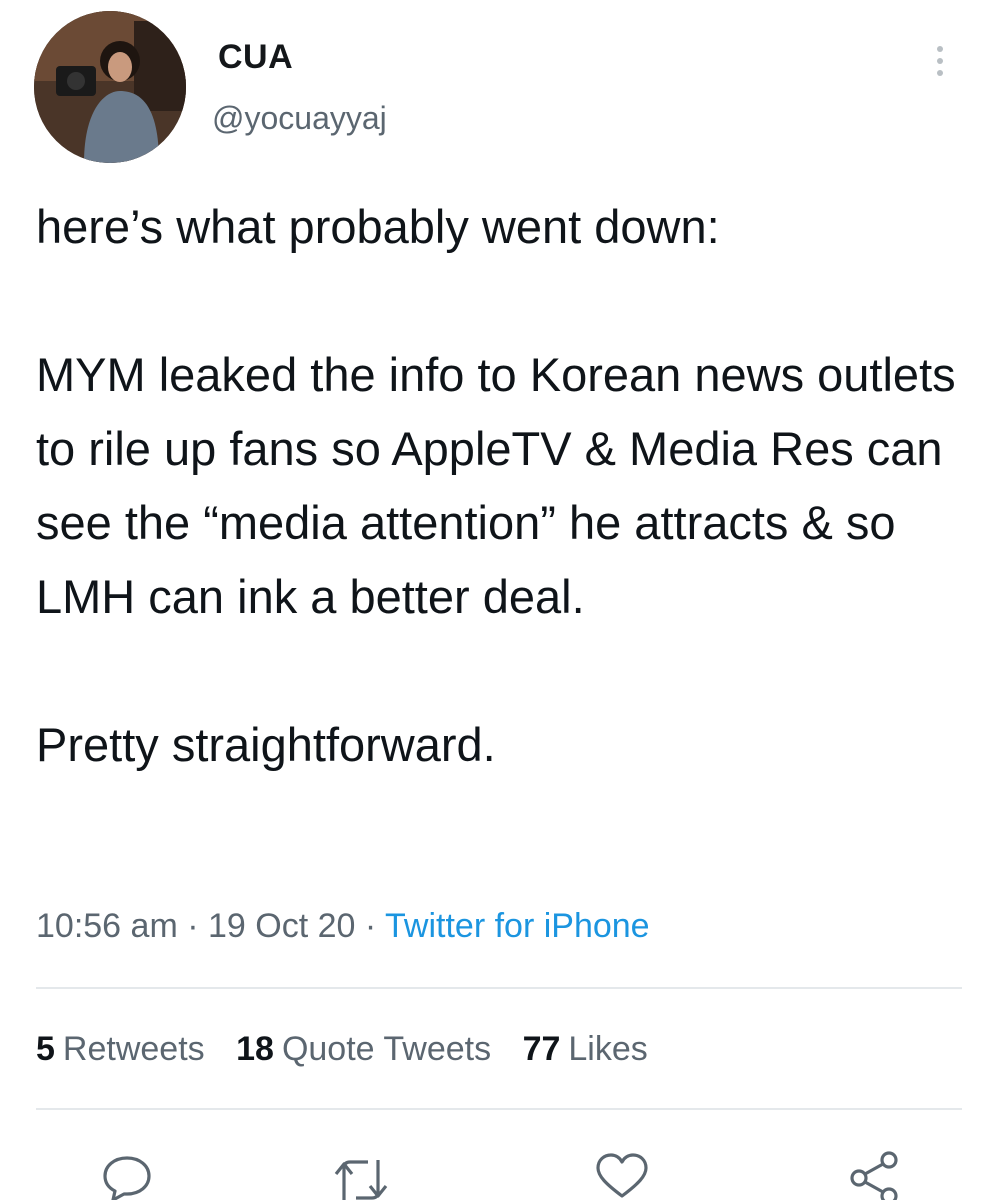  I want to click on tweet-source-link: Twitter for iPhone, so click(517, 926).